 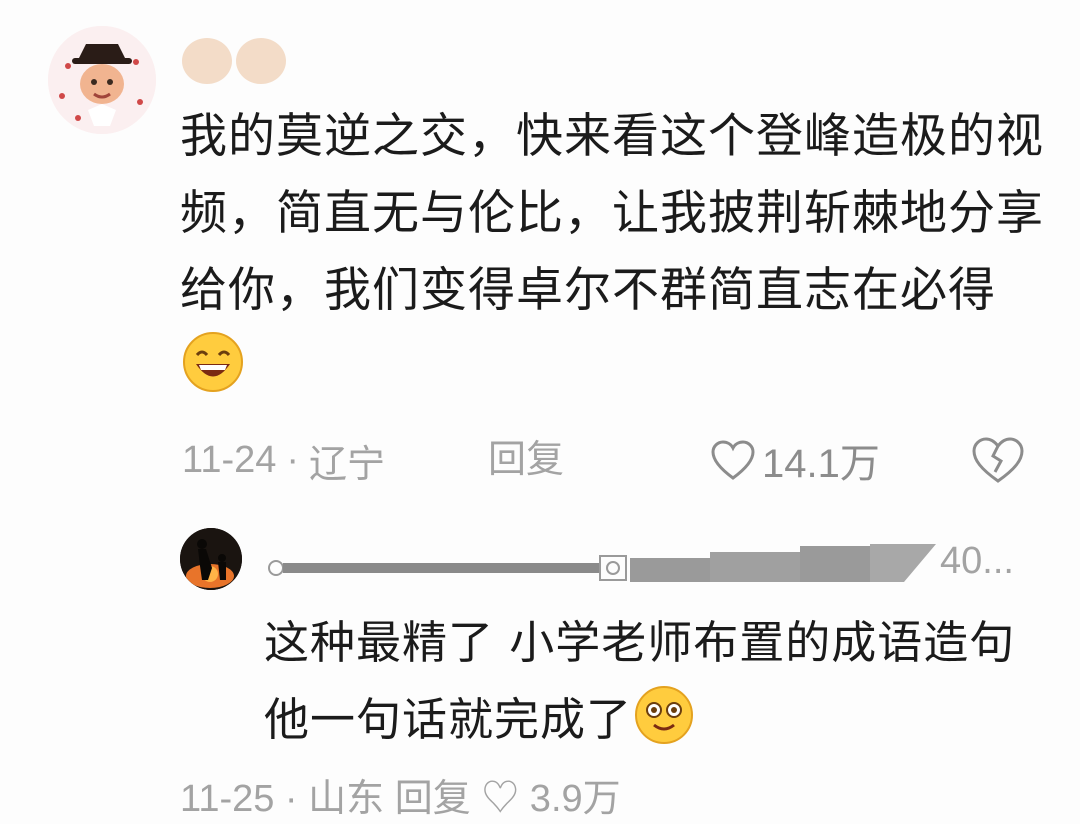 What do you see at coordinates (283, 460) in the screenshot?
I see `comment-meta: 11-24 · 辽宁` at bounding box center [283, 460].